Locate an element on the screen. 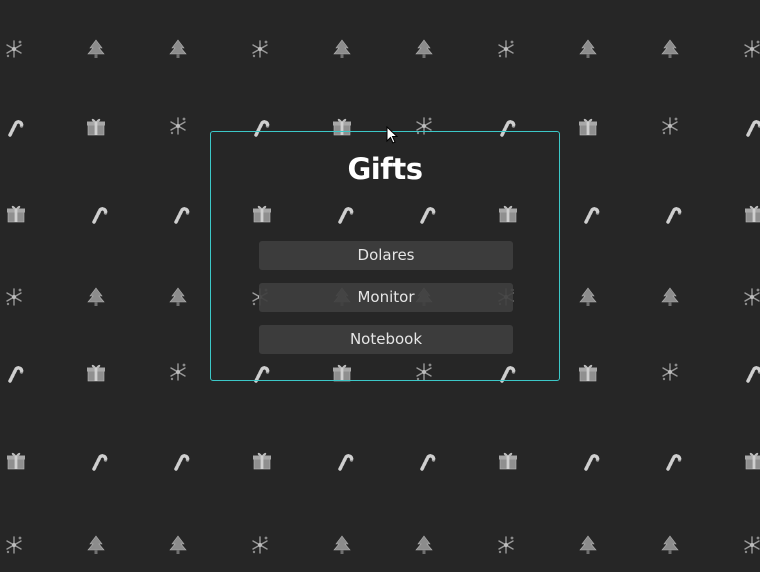 The width and height of the screenshot is (760, 572). mouse-cursor-icon is located at coordinates (392, 135).